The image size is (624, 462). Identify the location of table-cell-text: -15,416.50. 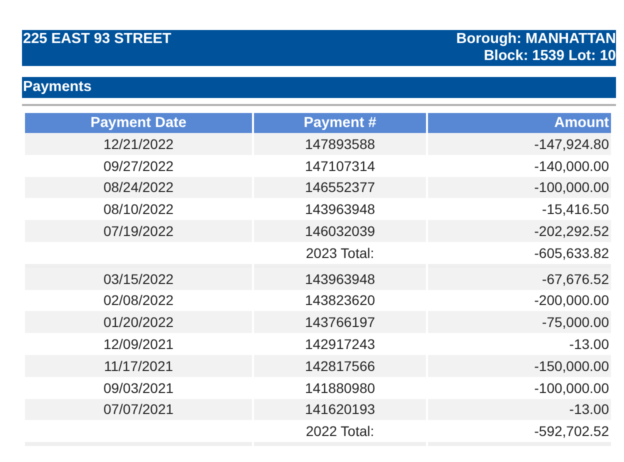
(575, 210).